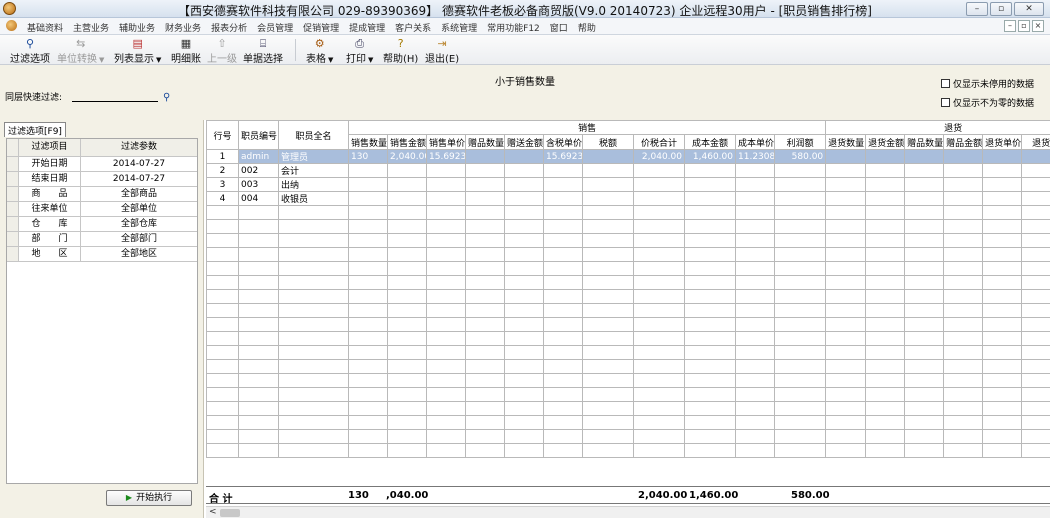 The width and height of the screenshot is (1050, 518). I want to click on app-menu-icon, so click(11, 25).